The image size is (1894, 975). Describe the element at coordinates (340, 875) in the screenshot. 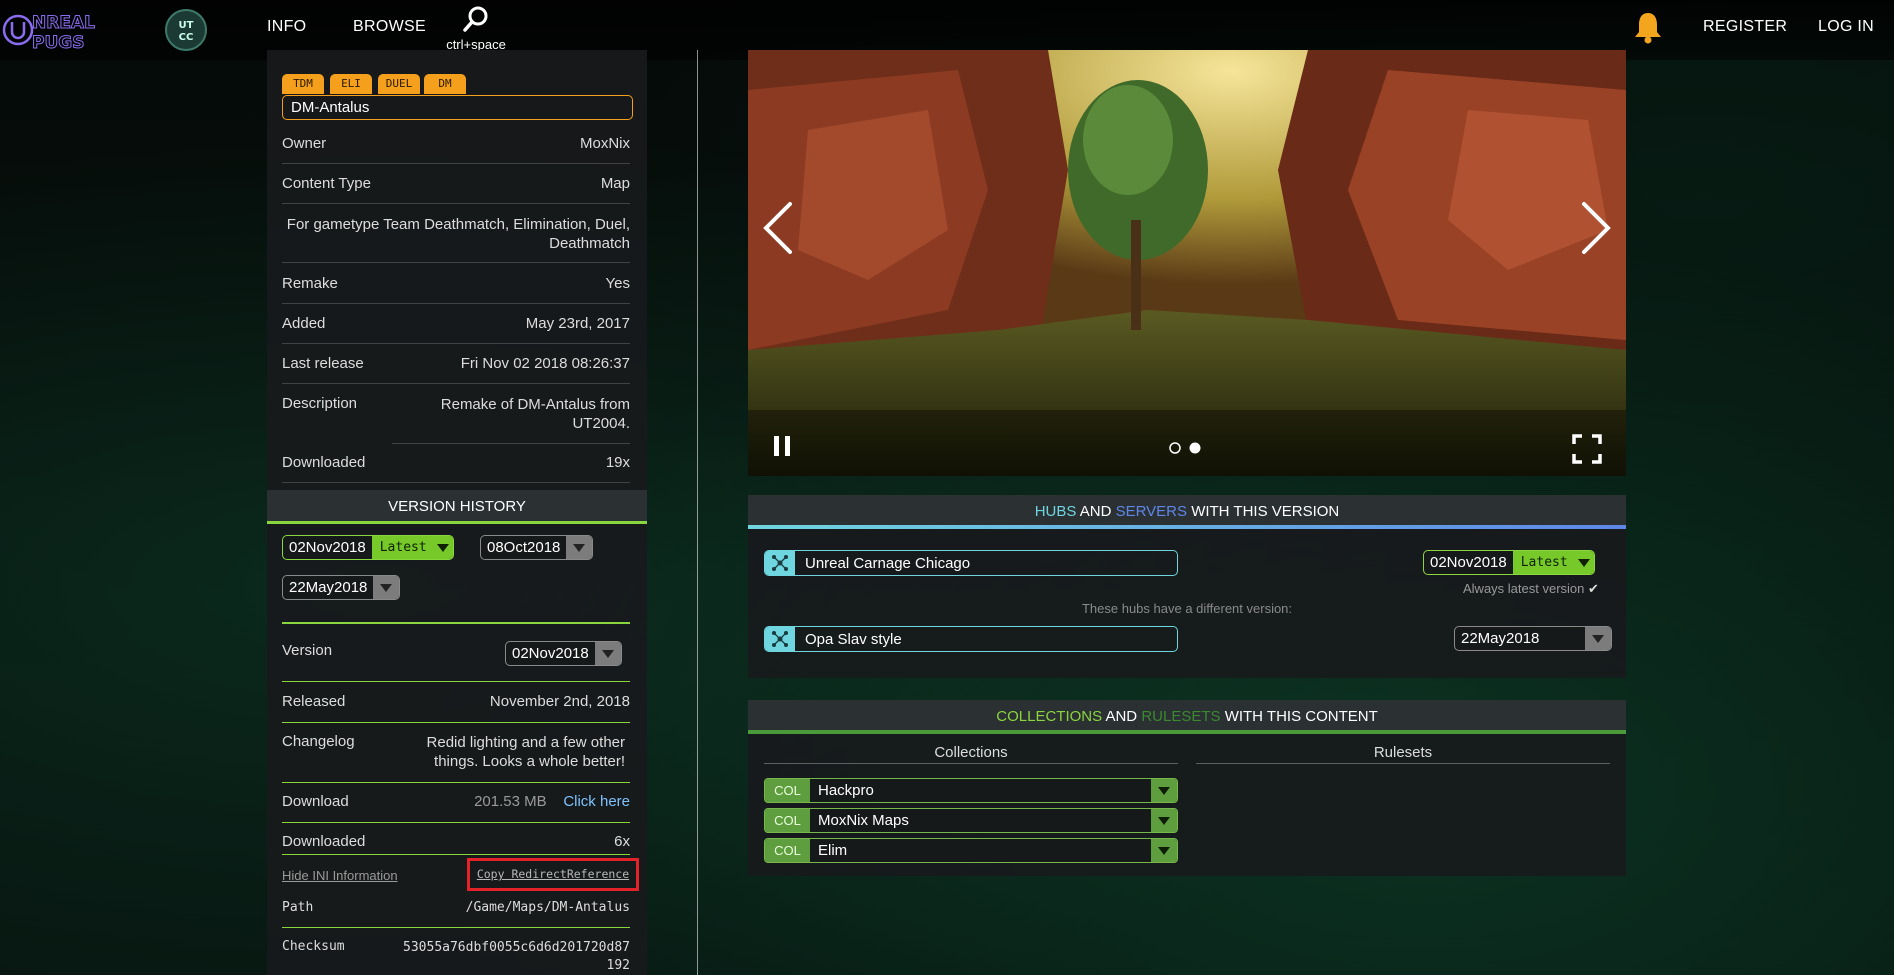

I see `hide-ini-link: Hide INI Information` at that location.